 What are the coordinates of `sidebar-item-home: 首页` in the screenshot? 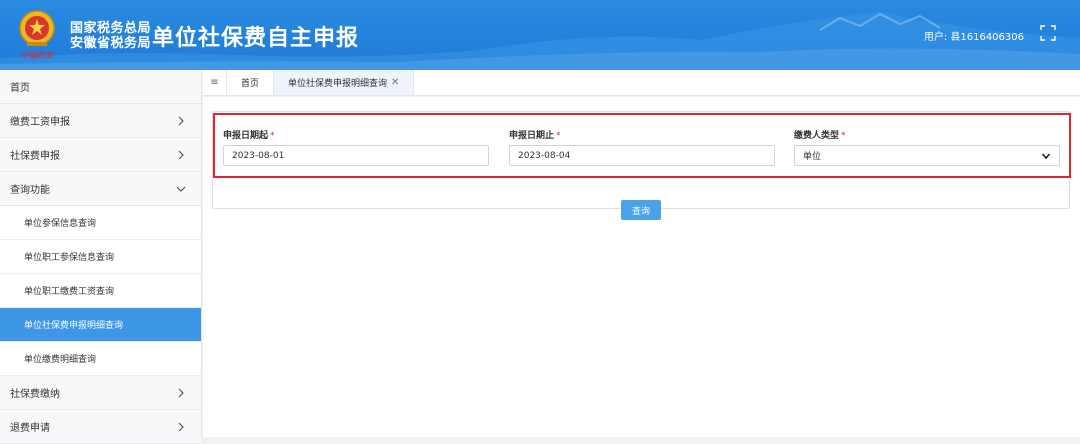 It's located at (100, 87).